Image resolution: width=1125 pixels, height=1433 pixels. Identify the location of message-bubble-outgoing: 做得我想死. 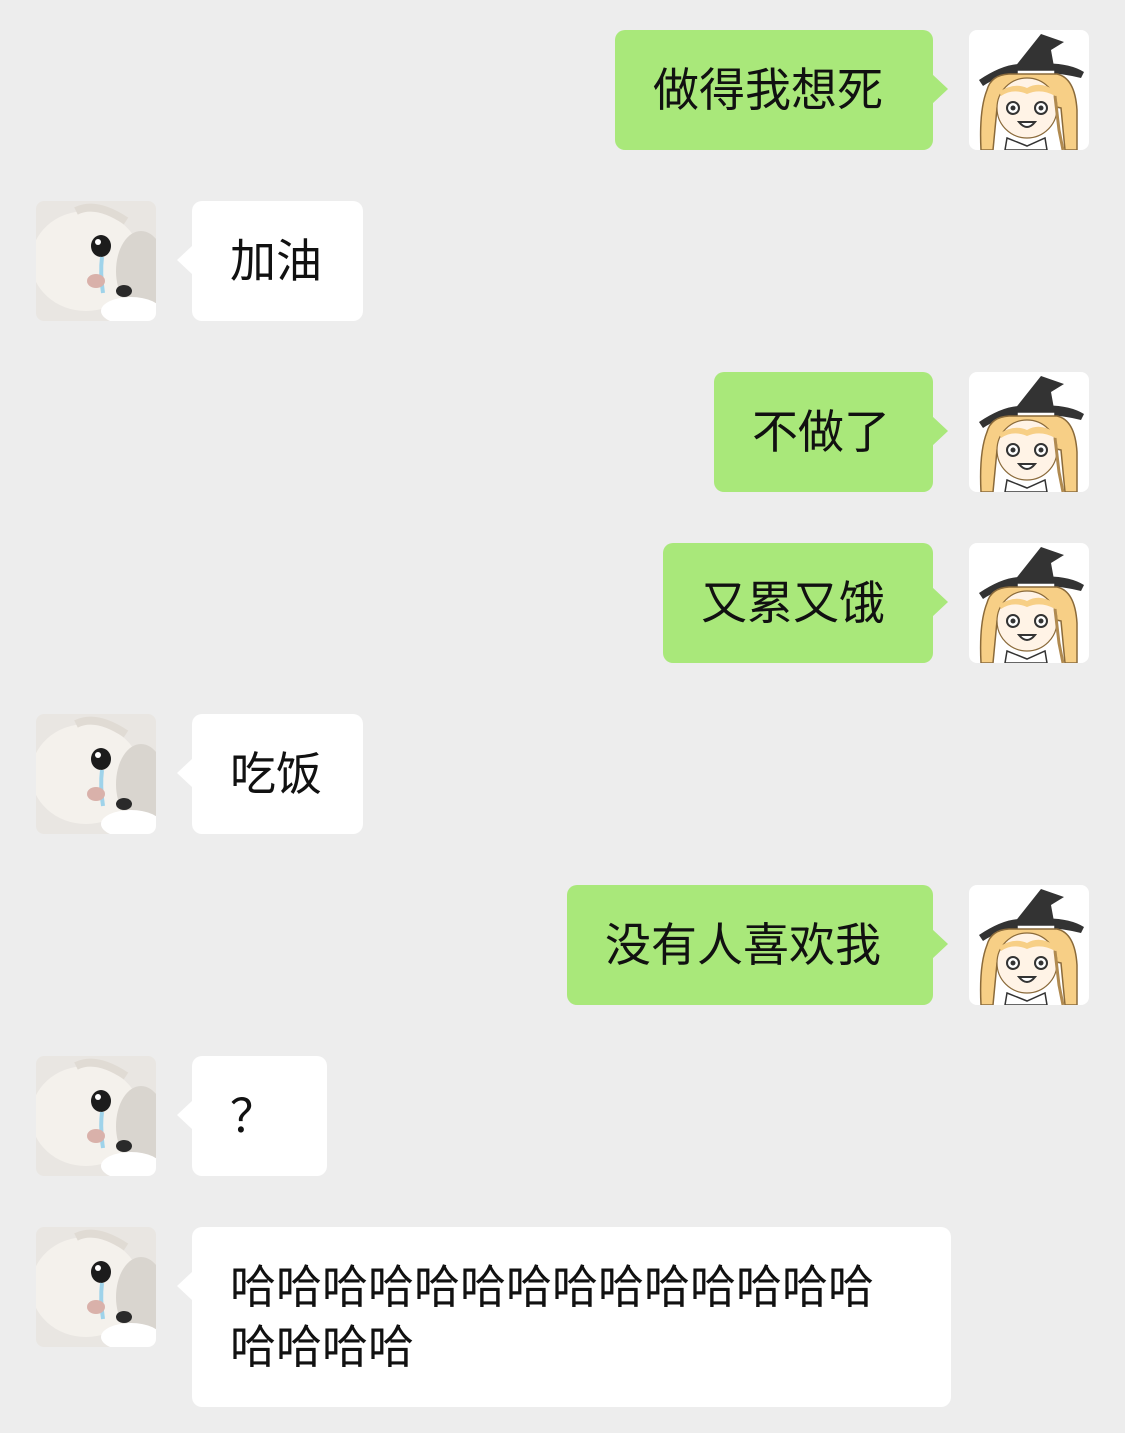
(781, 90).